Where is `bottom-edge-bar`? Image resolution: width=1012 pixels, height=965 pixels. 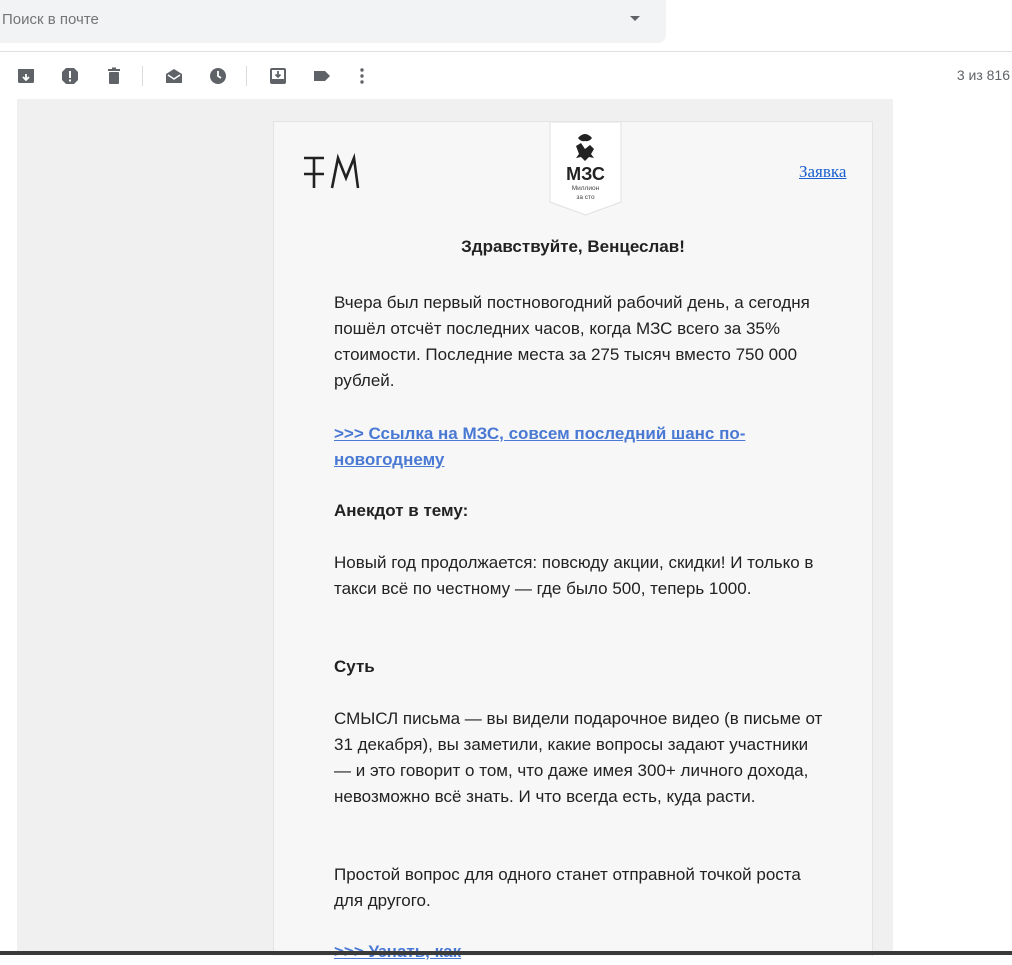
bottom-edge-bar is located at coordinates (506, 953).